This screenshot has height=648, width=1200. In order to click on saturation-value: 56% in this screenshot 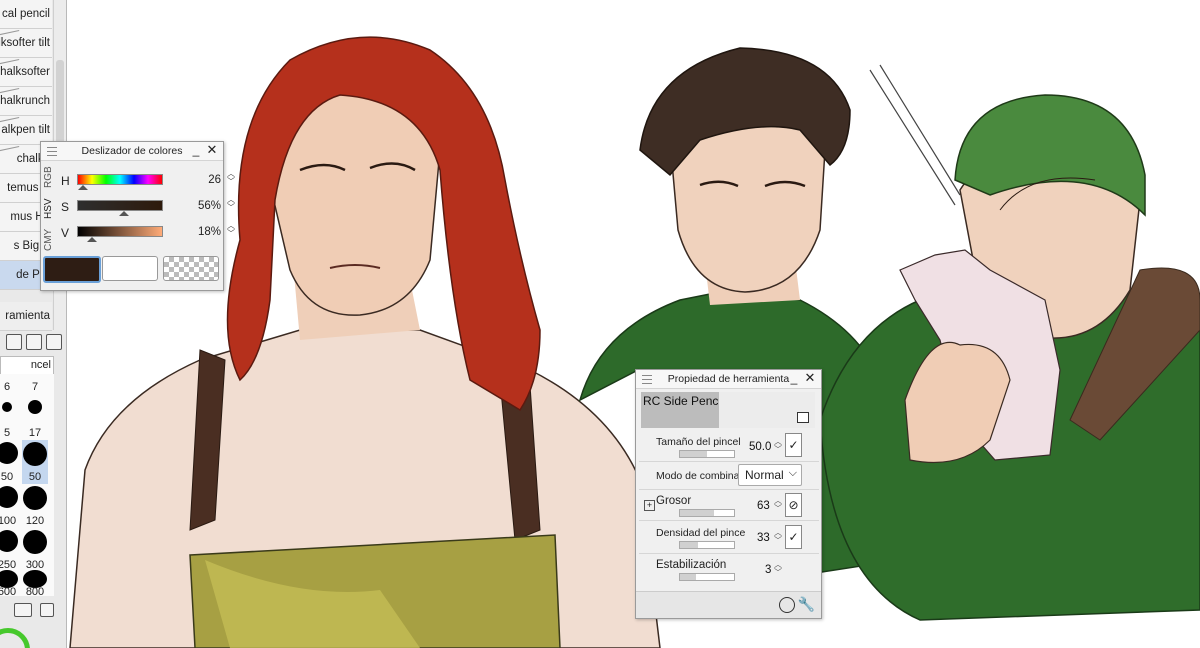, I will do `click(209, 206)`.